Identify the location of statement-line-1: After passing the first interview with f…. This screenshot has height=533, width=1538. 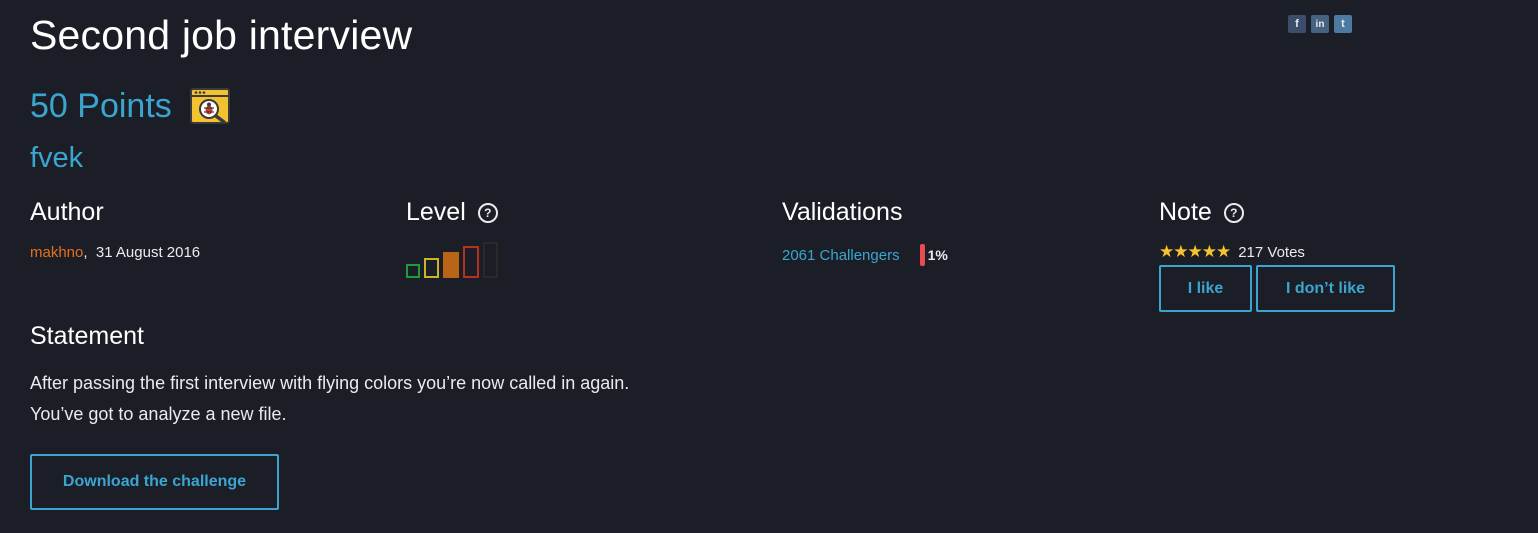
(330, 383).